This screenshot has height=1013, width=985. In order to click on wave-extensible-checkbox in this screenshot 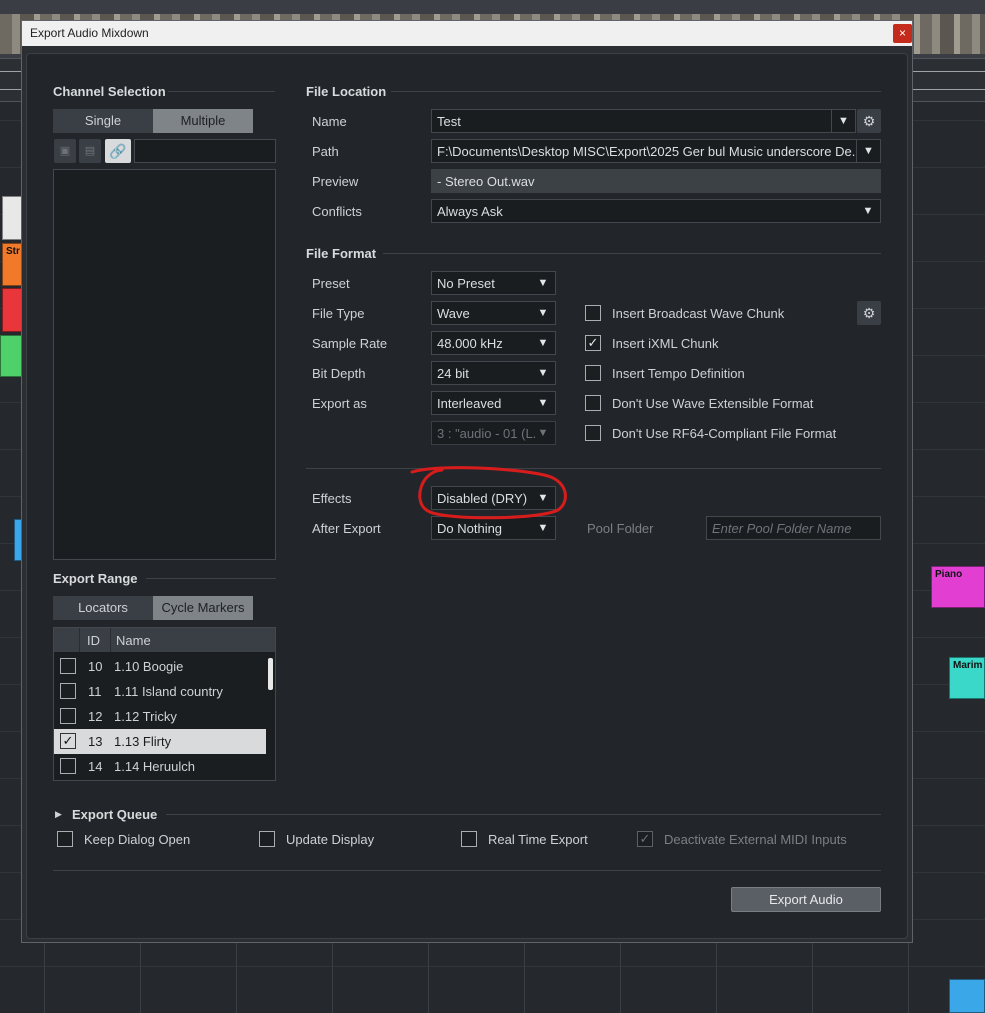, I will do `click(593, 403)`.